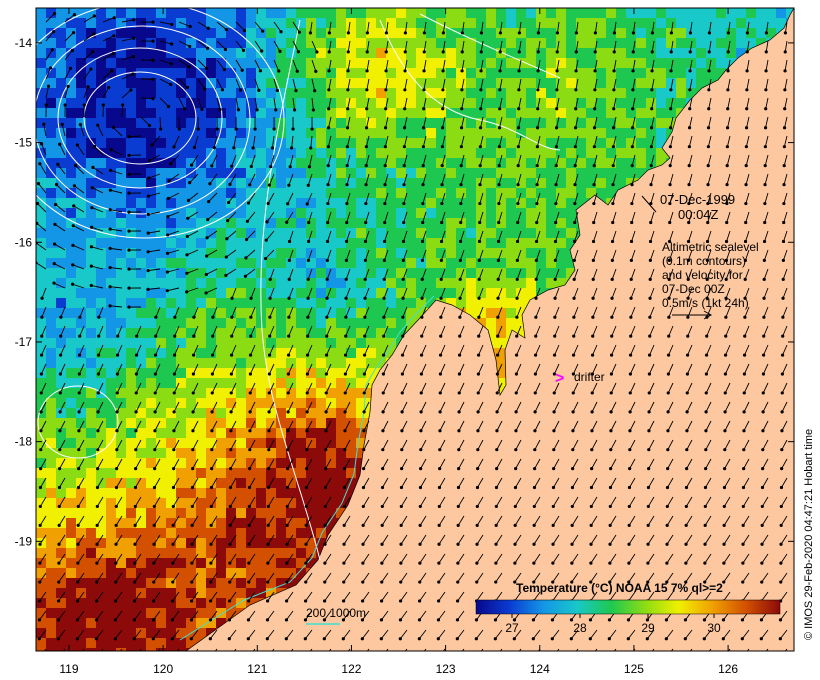 The image size is (820, 680). Describe the element at coordinates (710, 247) in the screenshot. I see `legend-line-1: Altimetric sealevel` at that location.